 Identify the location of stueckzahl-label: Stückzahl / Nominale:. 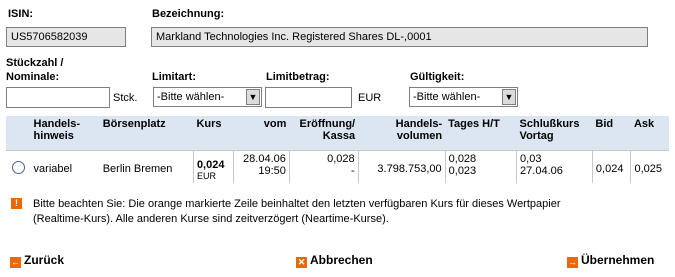
(34, 70).